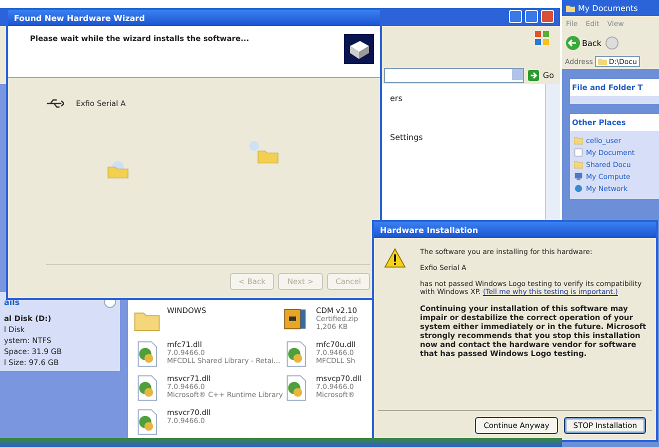  Describe the element at coordinates (547, 16) in the screenshot. I see `close-button` at that location.